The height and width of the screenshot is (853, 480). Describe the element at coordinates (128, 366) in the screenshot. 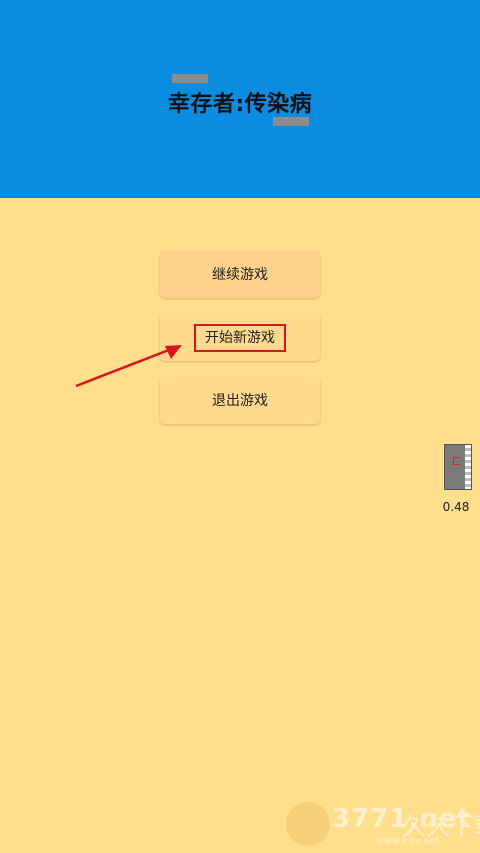

I see `arrow-annotation-icon` at that location.